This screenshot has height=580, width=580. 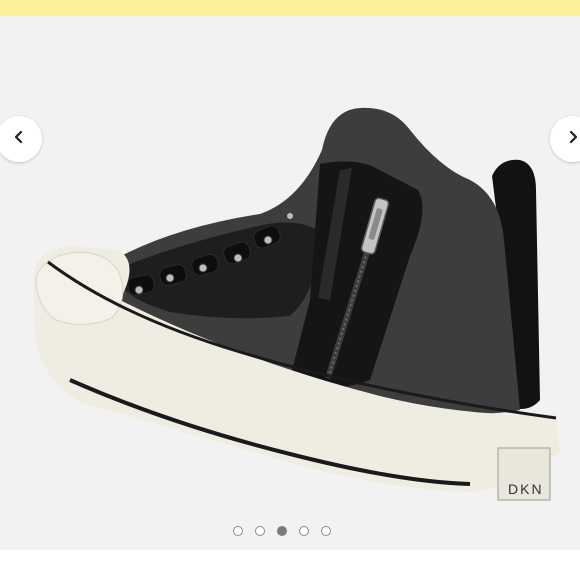 I want to click on slide-indicators, so click(x=282, y=531).